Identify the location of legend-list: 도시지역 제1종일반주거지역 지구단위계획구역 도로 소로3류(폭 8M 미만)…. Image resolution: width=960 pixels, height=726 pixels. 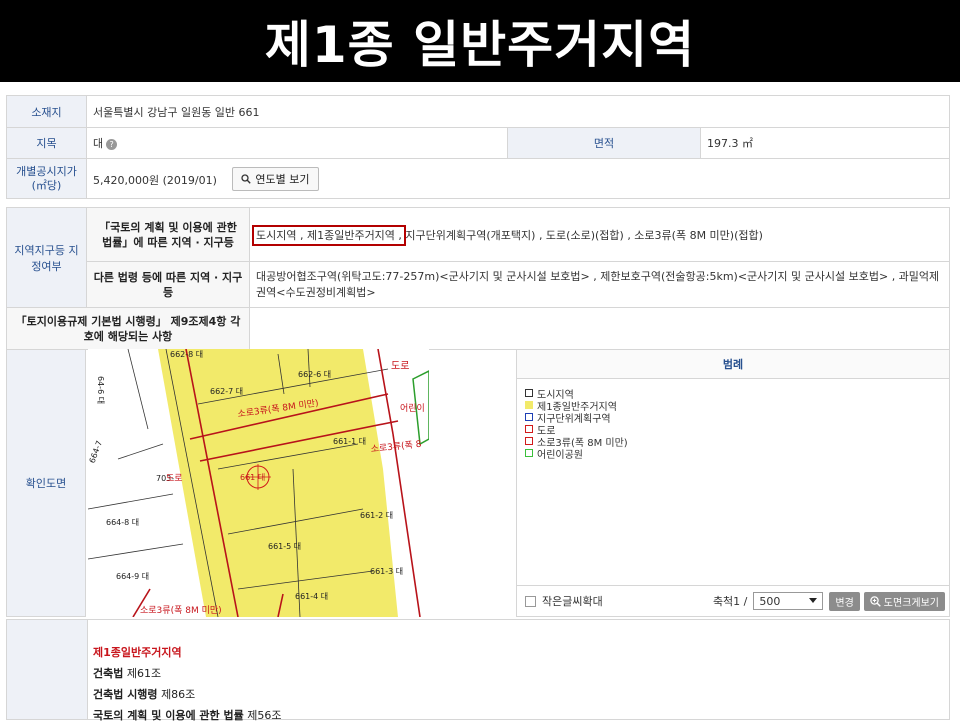
(737, 424).